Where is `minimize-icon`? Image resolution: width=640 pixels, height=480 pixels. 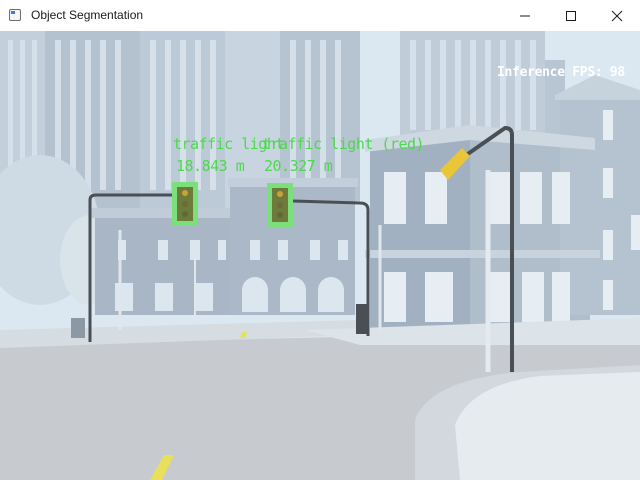 minimize-icon is located at coordinates (525, 16).